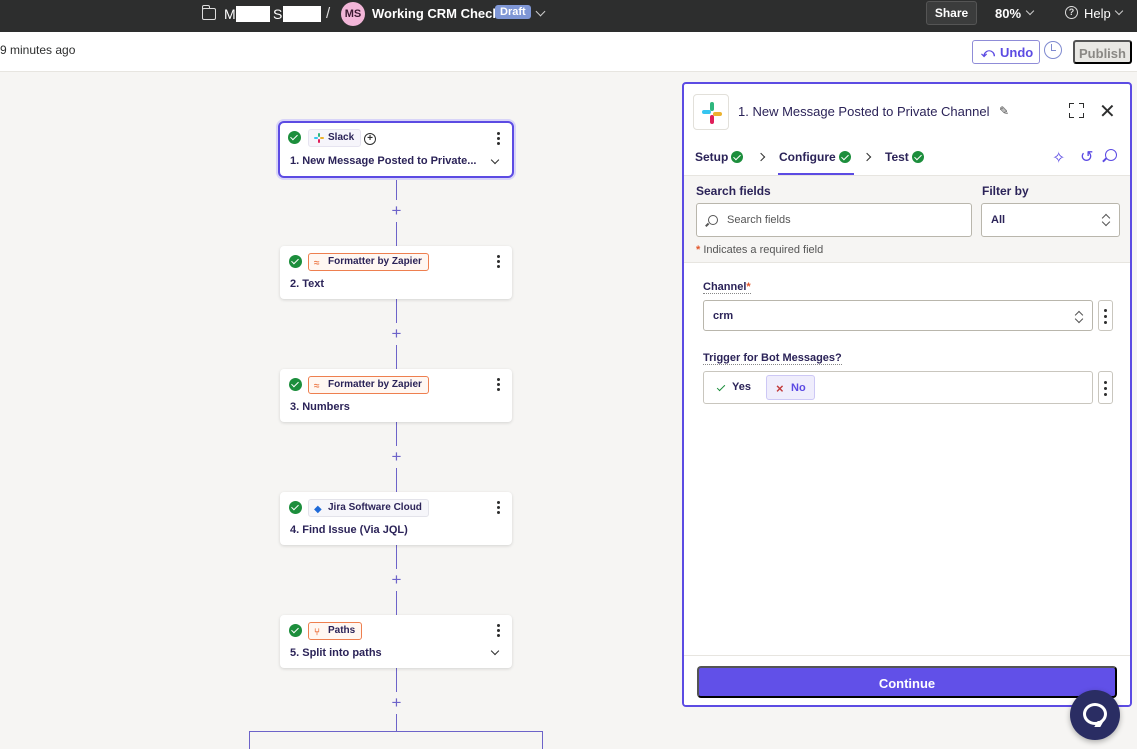  Describe the element at coordinates (907, 682) in the screenshot. I see `continue-button: Continue` at that location.